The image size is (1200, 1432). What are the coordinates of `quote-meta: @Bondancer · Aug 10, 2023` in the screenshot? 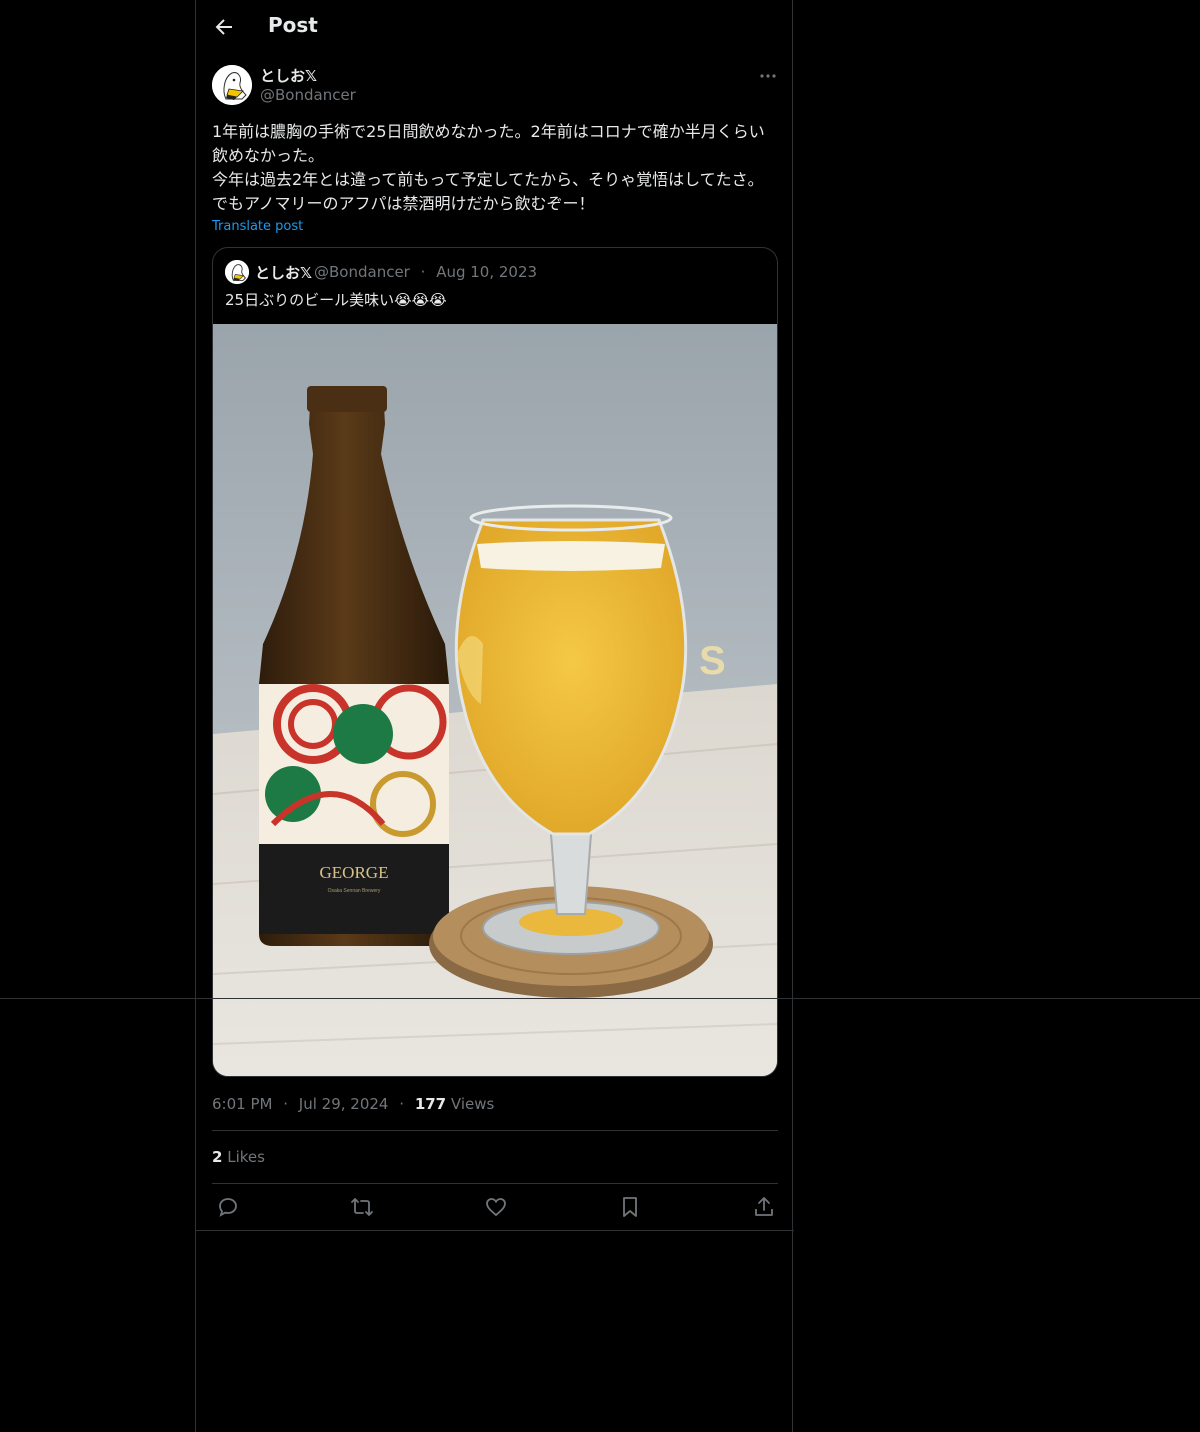 It's located at (425, 272).